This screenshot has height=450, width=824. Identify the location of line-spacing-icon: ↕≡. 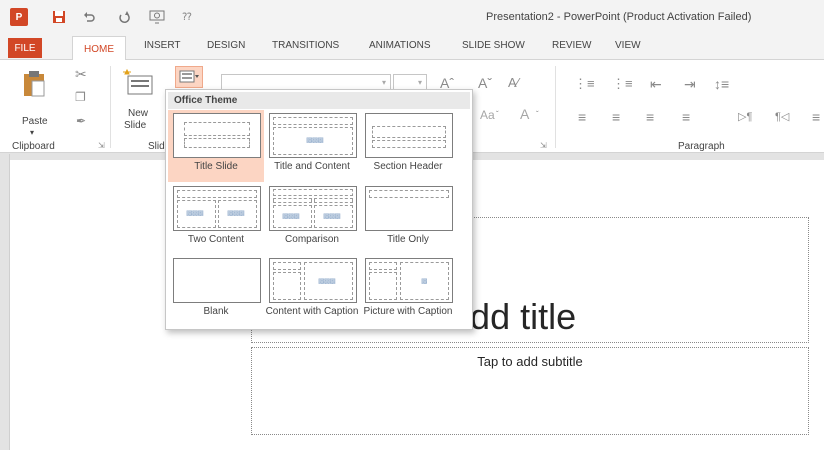
(721, 84).